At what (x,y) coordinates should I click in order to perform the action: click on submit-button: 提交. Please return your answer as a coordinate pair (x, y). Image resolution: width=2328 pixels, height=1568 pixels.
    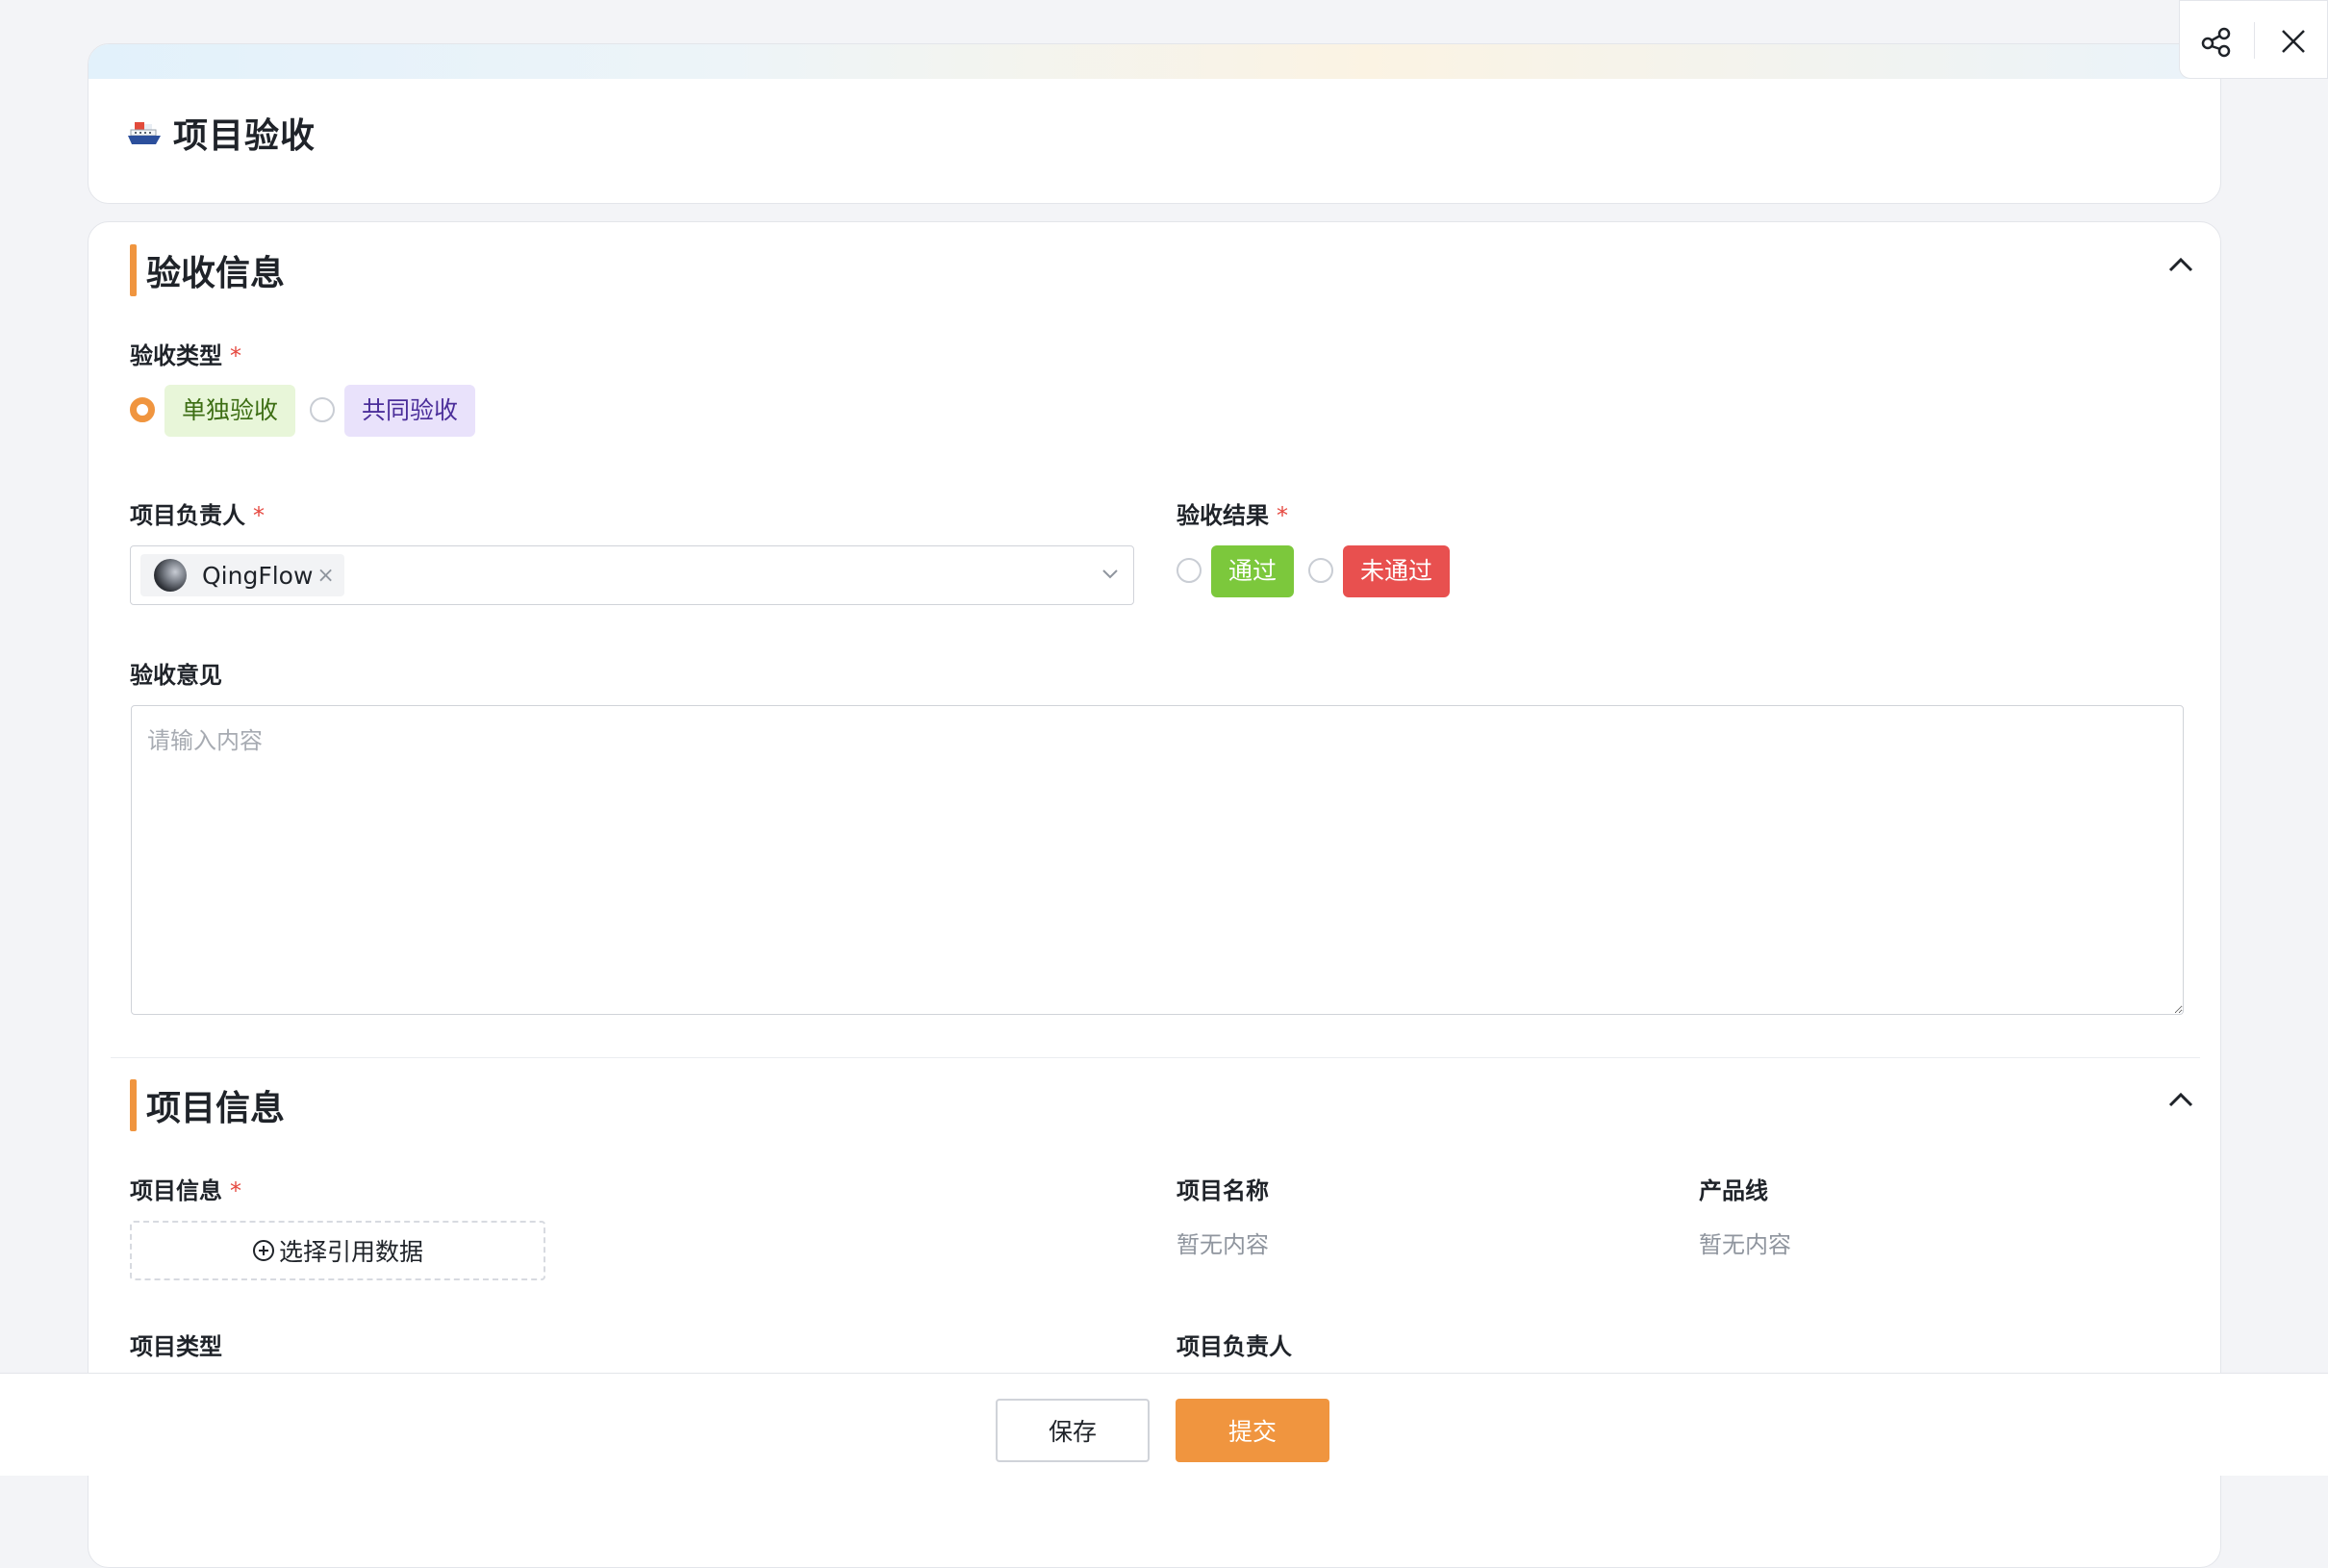
    Looking at the image, I should click on (1253, 1430).